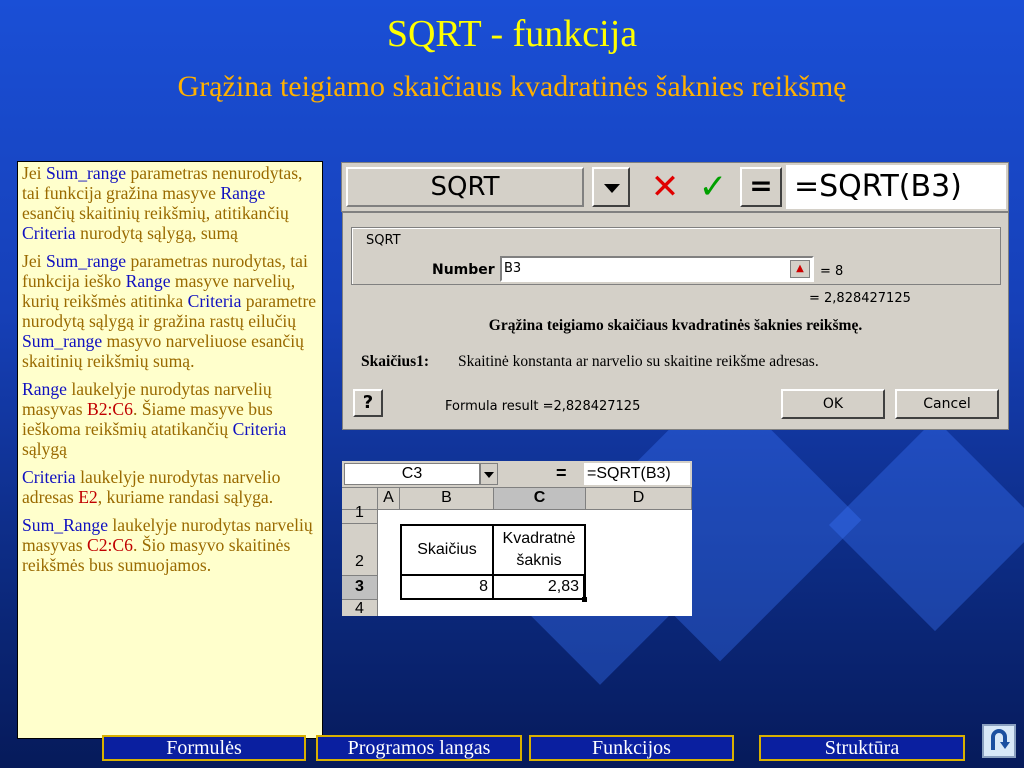  Describe the element at coordinates (543, 406) in the screenshot. I see `formula-result: Formula result =2,828427125` at that location.